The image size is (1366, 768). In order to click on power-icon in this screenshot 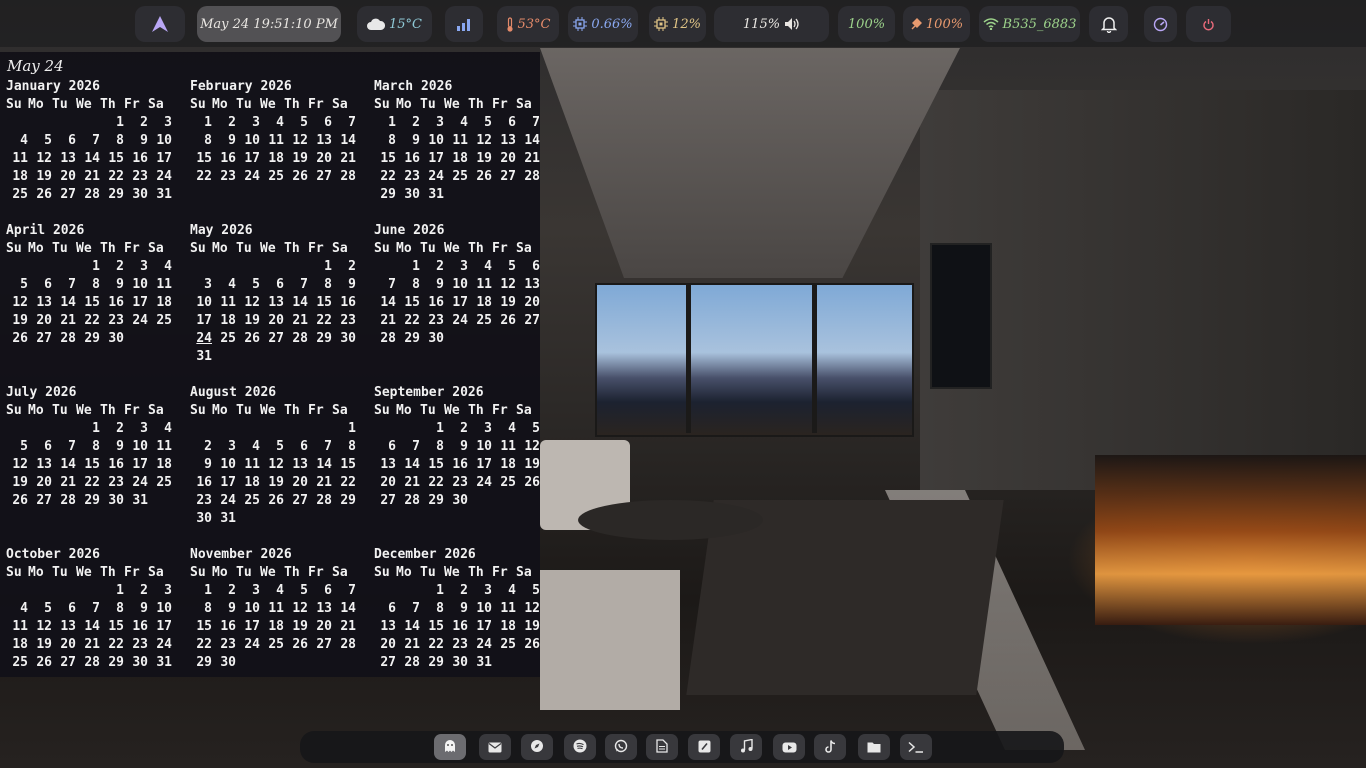, I will do `click(1208, 24)`.